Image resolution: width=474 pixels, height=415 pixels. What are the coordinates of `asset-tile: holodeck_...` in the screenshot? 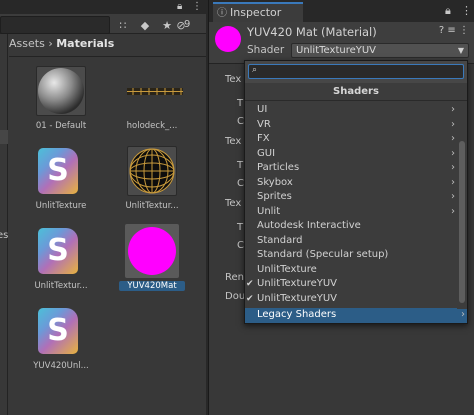 It's located at (152, 106).